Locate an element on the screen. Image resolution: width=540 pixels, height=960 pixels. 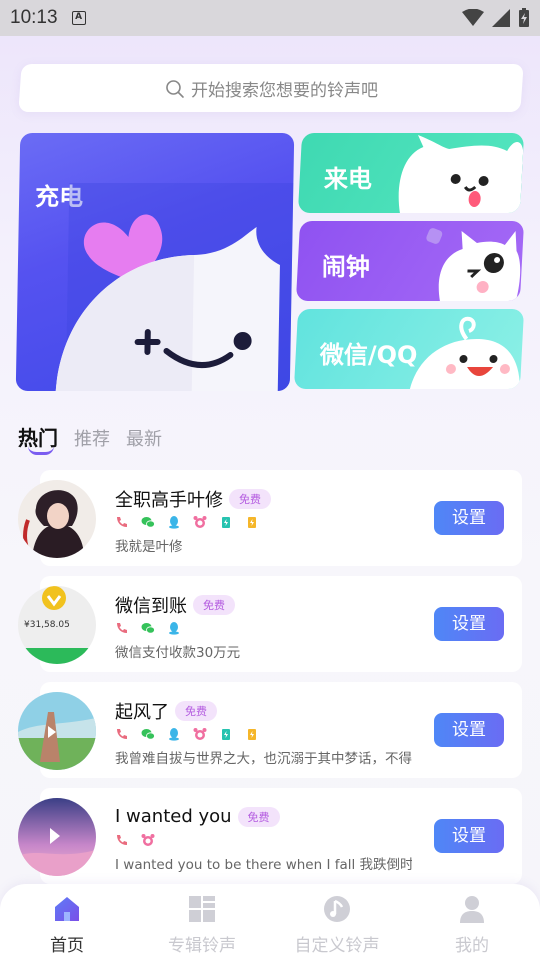
status-time: 10:13 is located at coordinates (34, 17).